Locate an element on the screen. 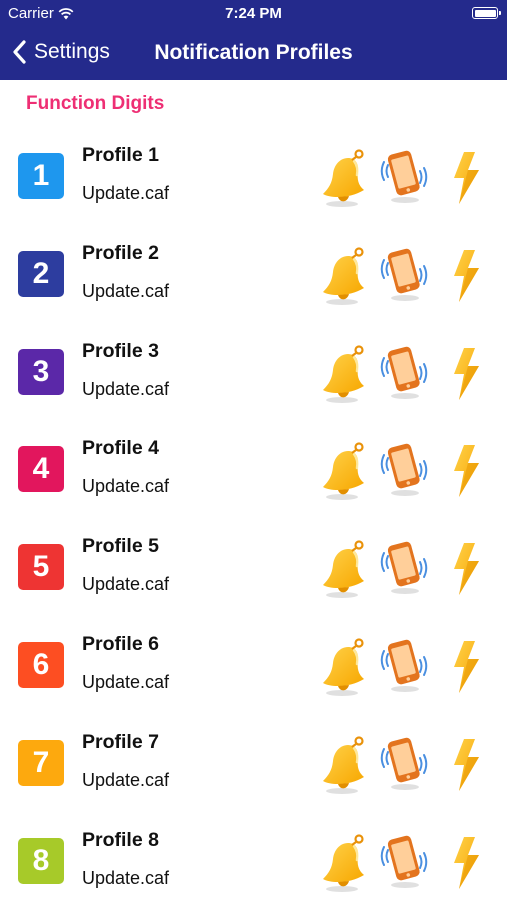 The width and height of the screenshot is (507, 910). profile-name: Profile 5 is located at coordinates (120, 546).